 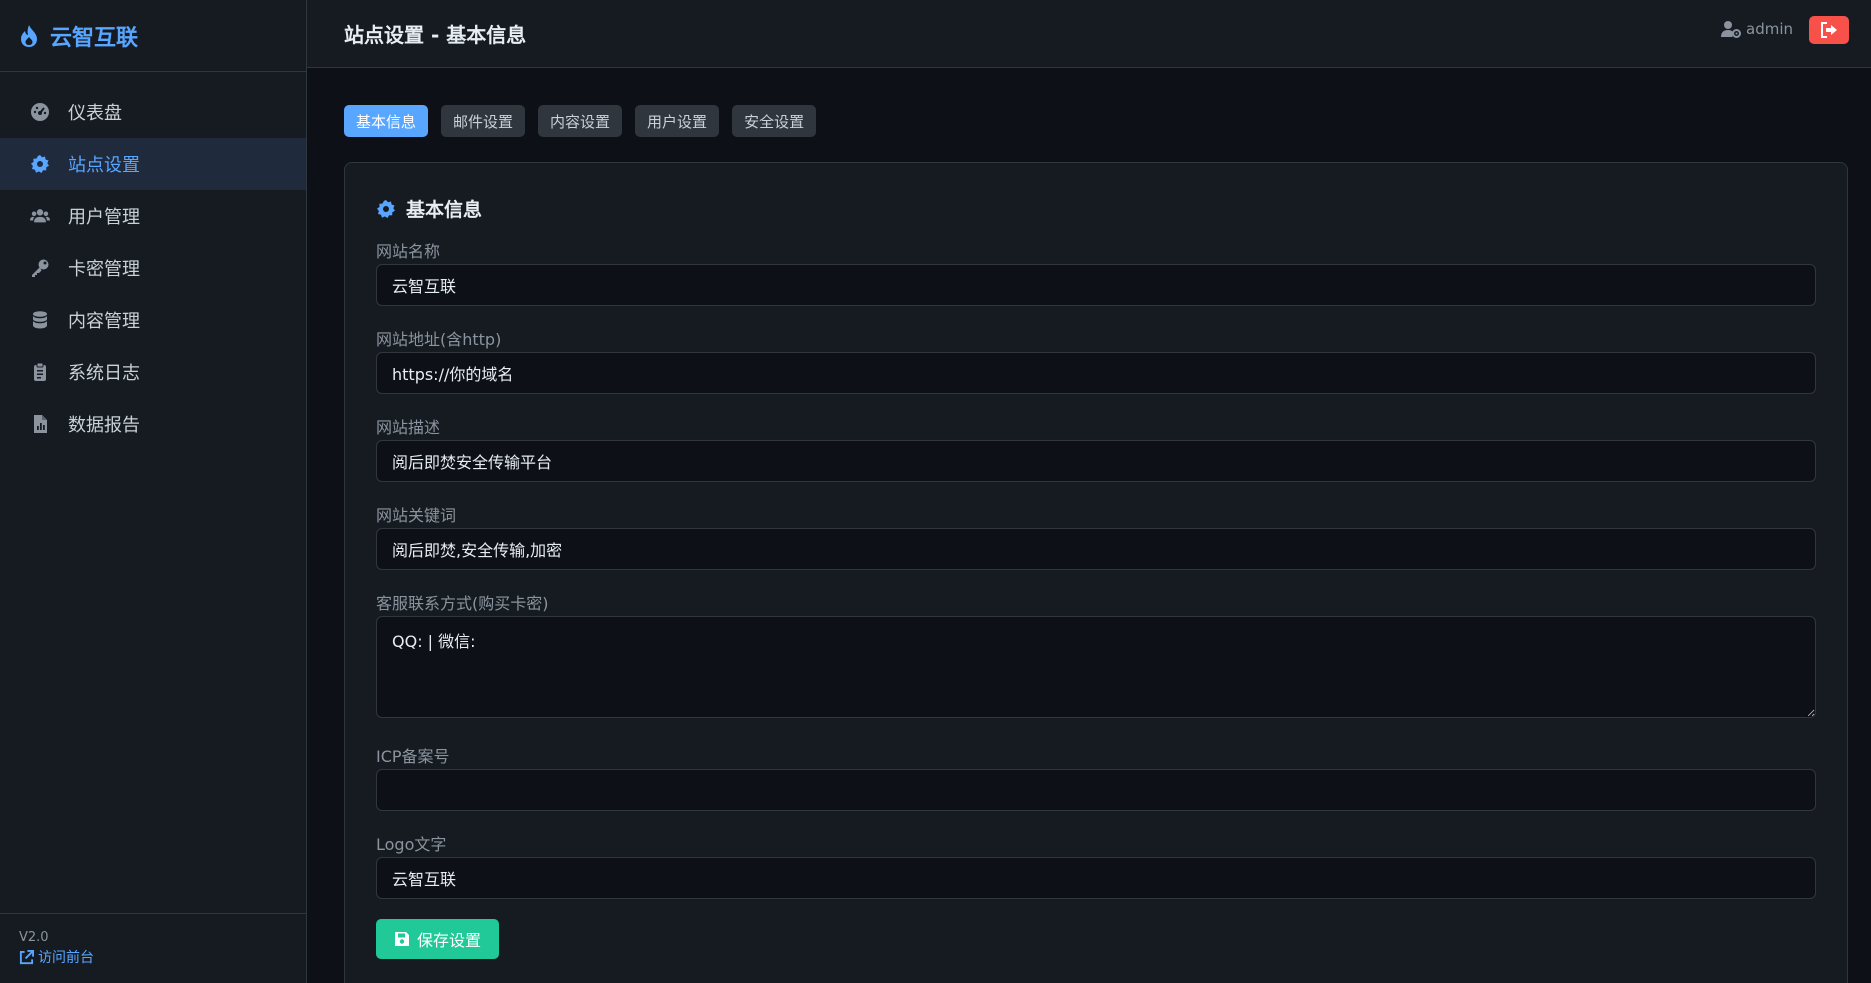 What do you see at coordinates (153, 424) in the screenshot?
I see `sidebar-item-reports: 数据报告` at bounding box center [153, 424].